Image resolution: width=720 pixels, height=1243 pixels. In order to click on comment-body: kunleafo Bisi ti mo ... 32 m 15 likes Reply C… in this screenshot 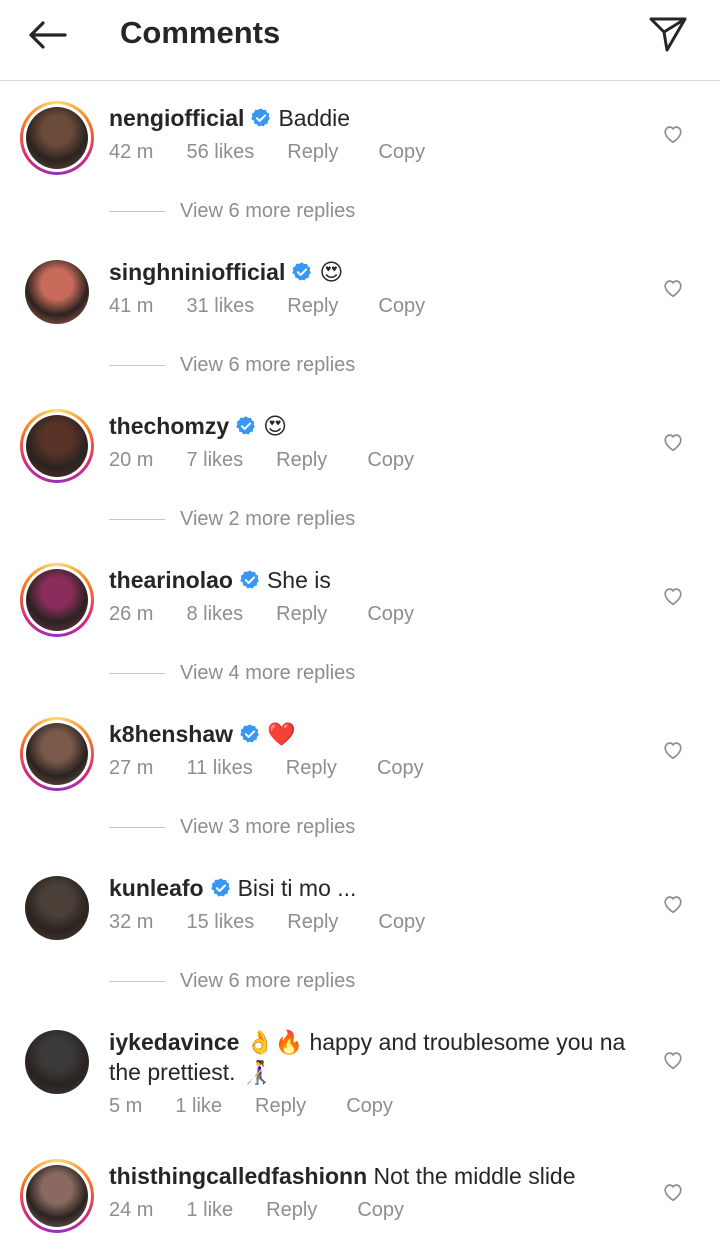, I will do `click(374, 904)`.